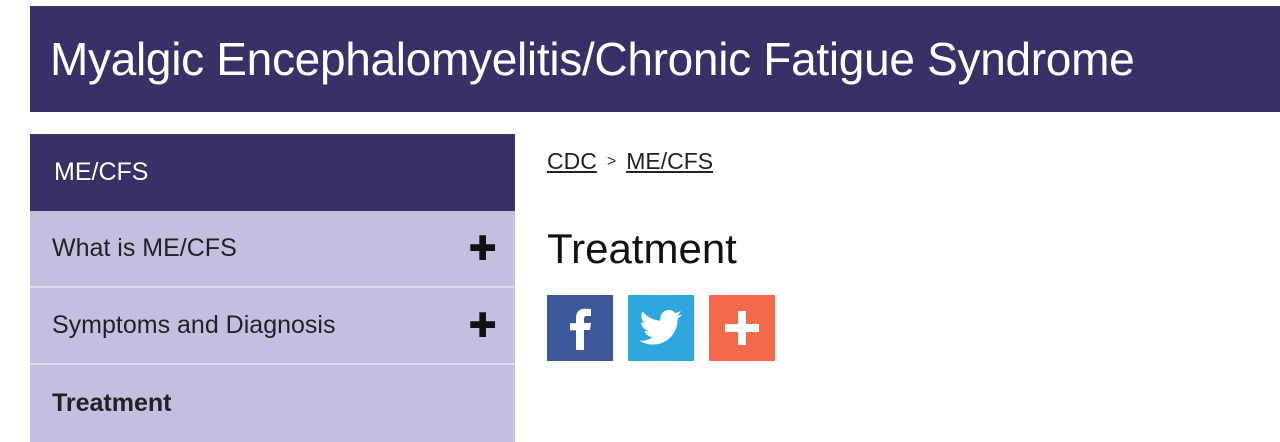  Describe the element at coordinates (144, 248) in the screenshot. I see `sidebar-item-label: What is ME/CFS` at that location.